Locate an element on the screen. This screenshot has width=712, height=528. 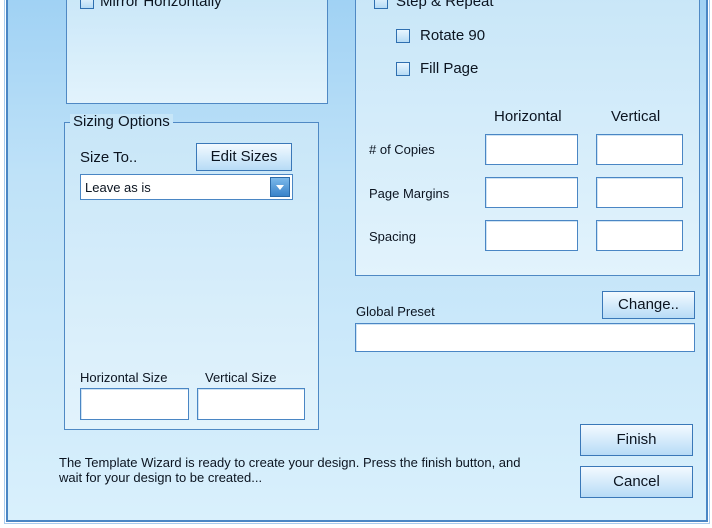
mirror-panel is located at coordinates (197, 52).